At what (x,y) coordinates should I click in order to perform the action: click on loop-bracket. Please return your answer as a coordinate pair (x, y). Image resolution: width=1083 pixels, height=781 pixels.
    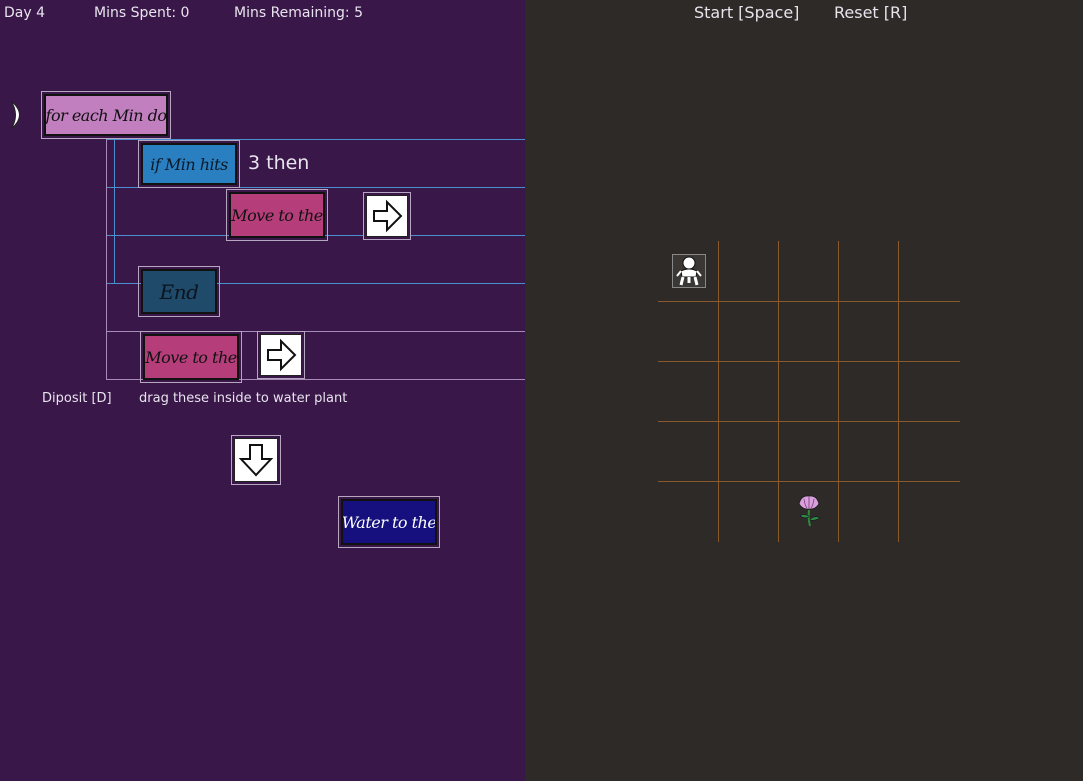
    Looking at the image, I should click on (106, 259).